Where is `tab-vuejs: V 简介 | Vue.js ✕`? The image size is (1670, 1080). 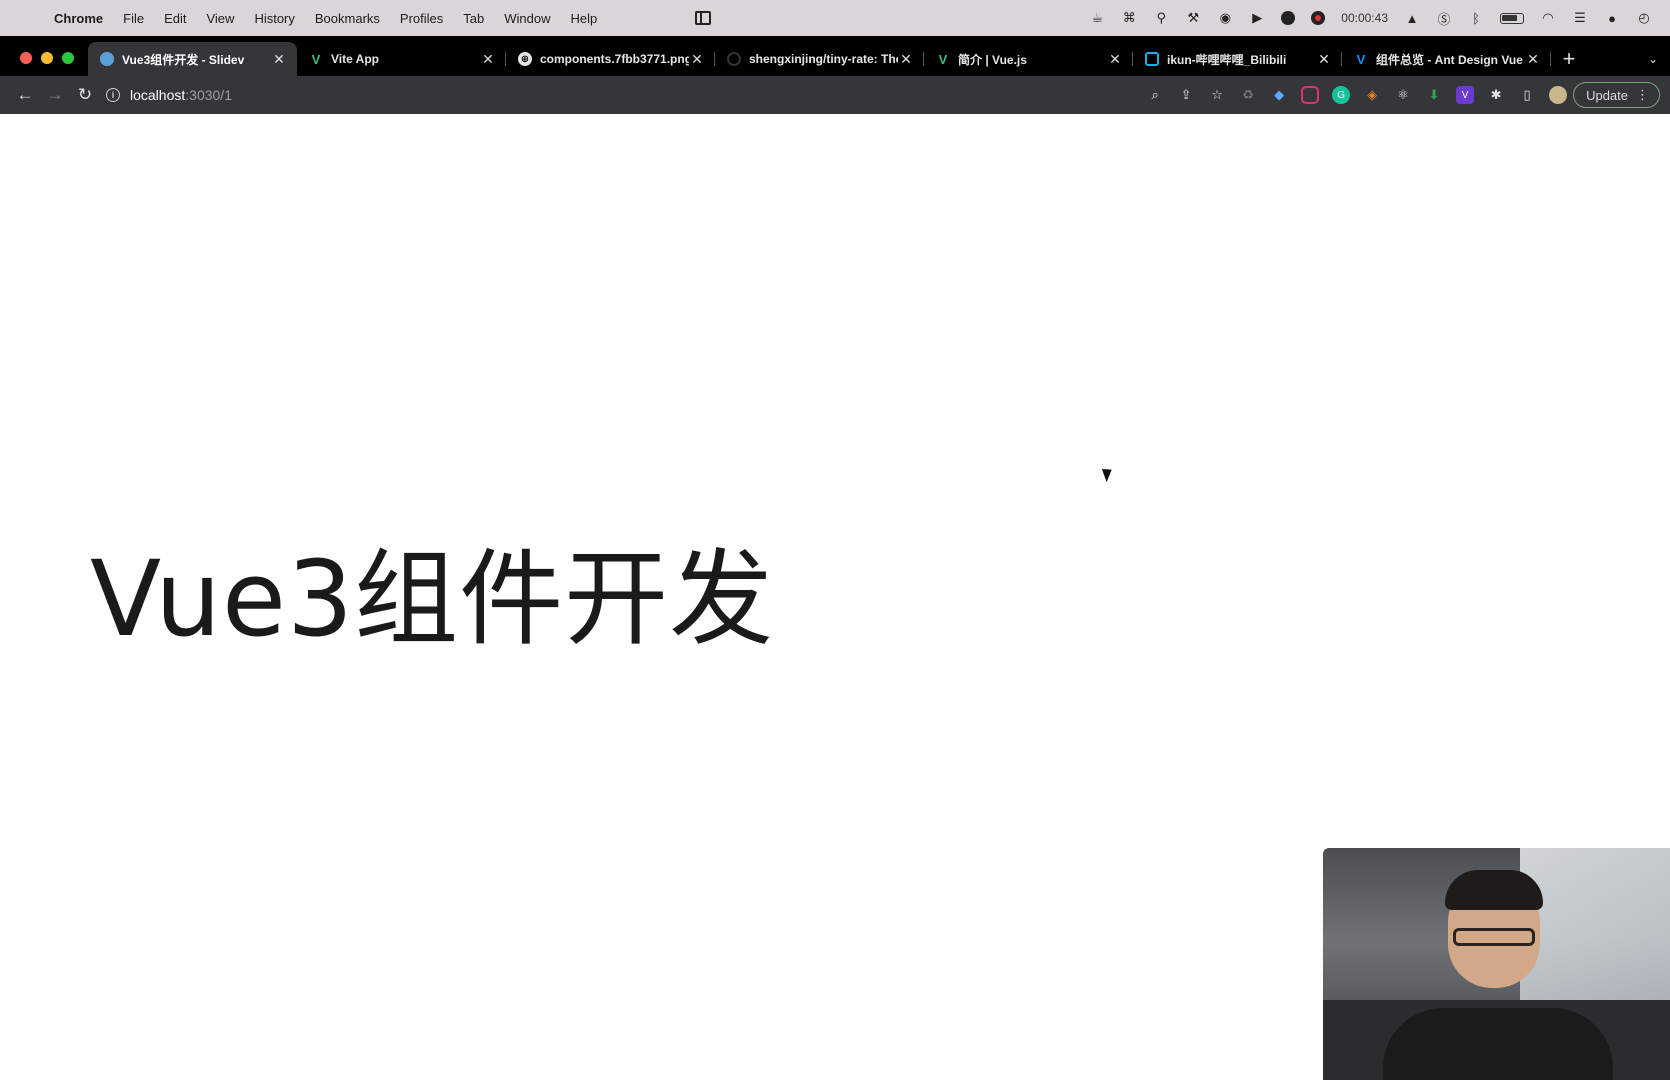
tab-vuejs: V 简介 | Vue.js ✕ is located at coordinates (1028, 59).